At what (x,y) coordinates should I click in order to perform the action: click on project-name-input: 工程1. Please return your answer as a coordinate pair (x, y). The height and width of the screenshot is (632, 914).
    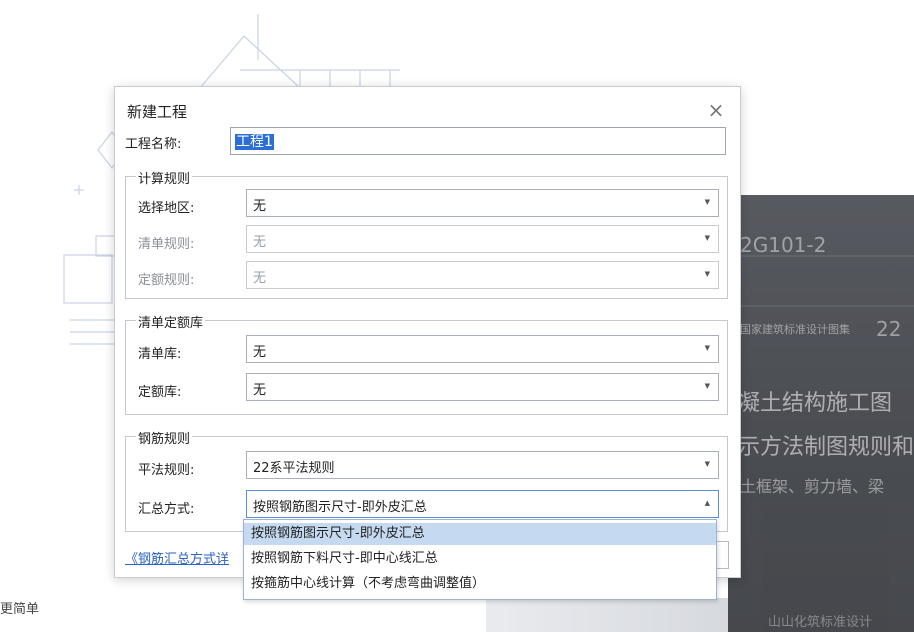
    Looking at the image, I should click on (478, 141).